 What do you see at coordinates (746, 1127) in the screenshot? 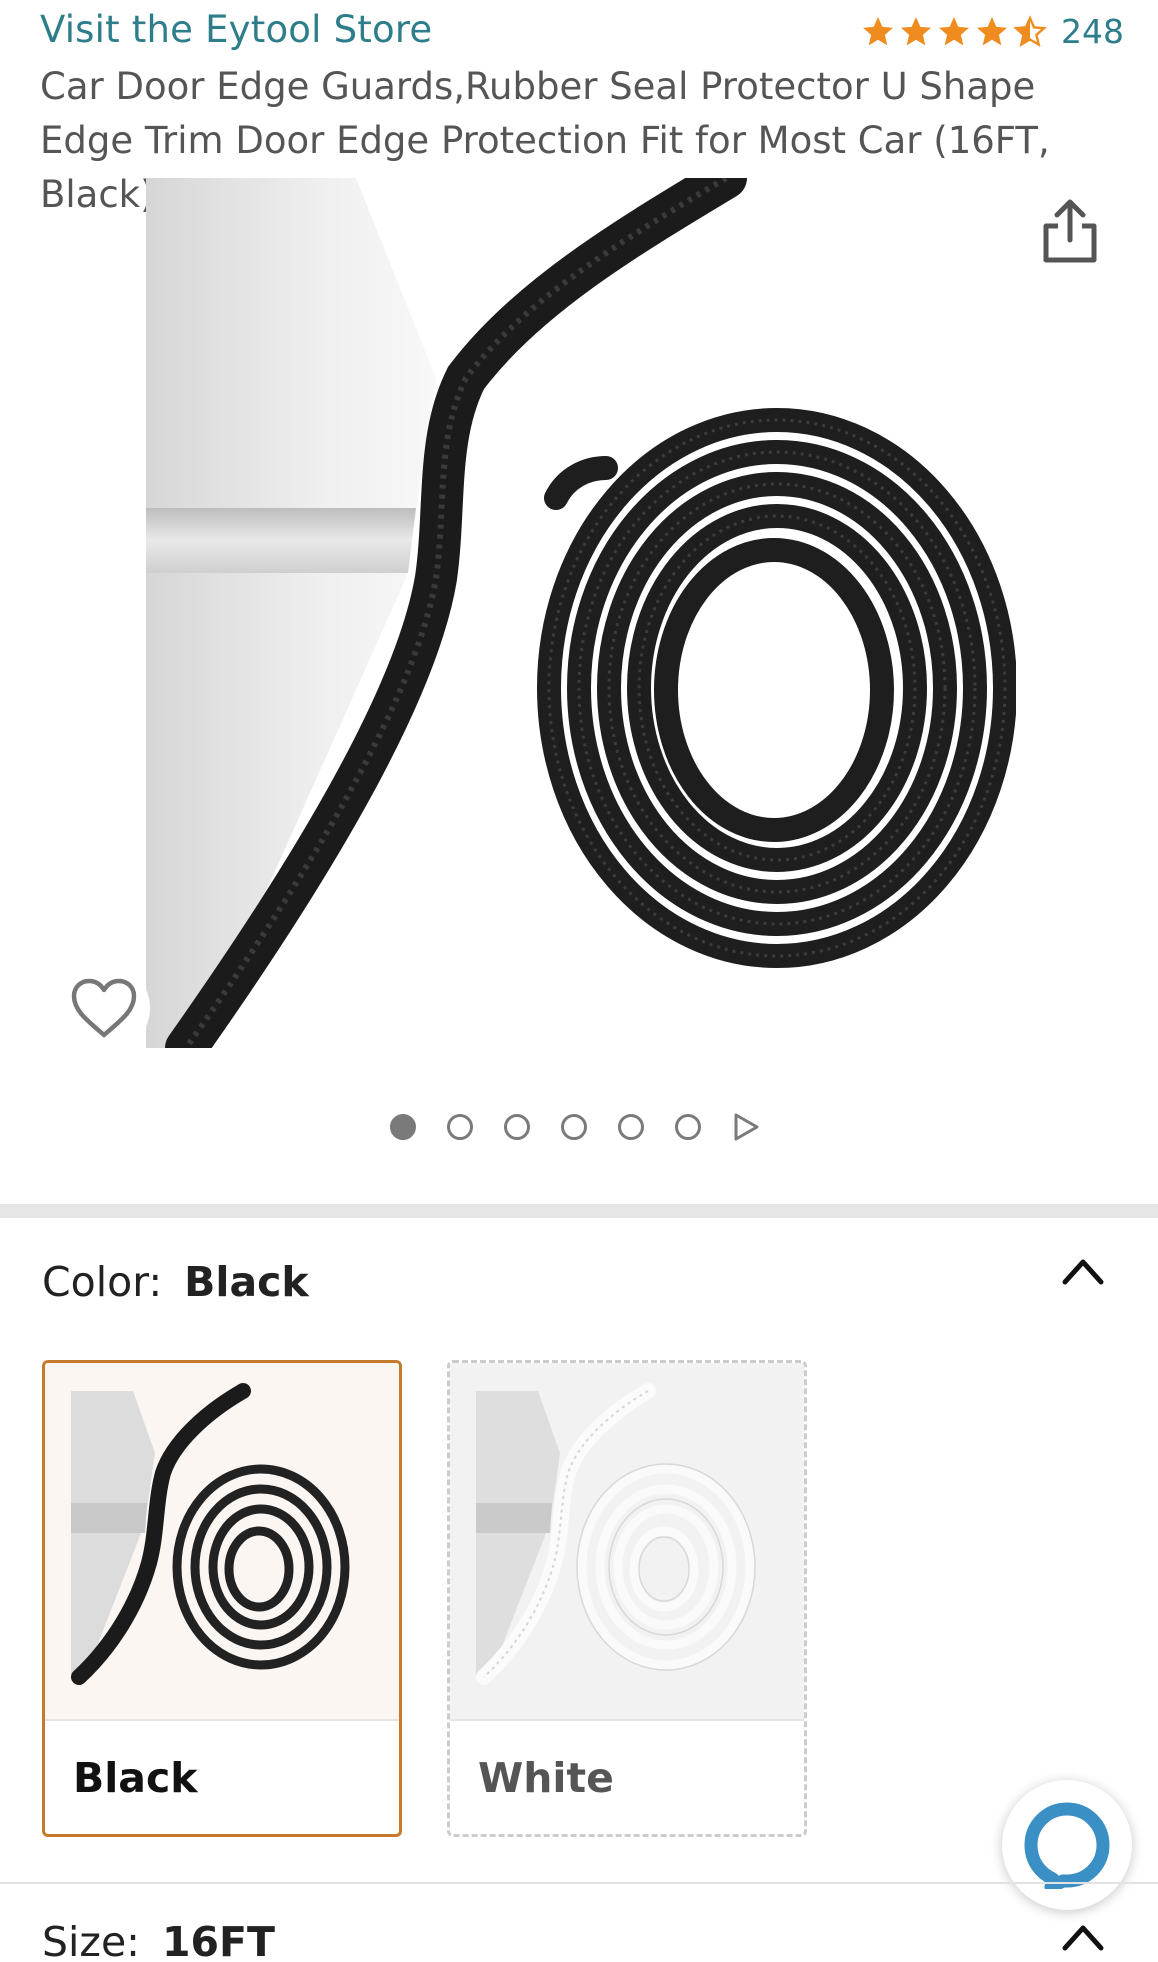
I see `play-triangle-icon` at bounding box center [746, 1127].